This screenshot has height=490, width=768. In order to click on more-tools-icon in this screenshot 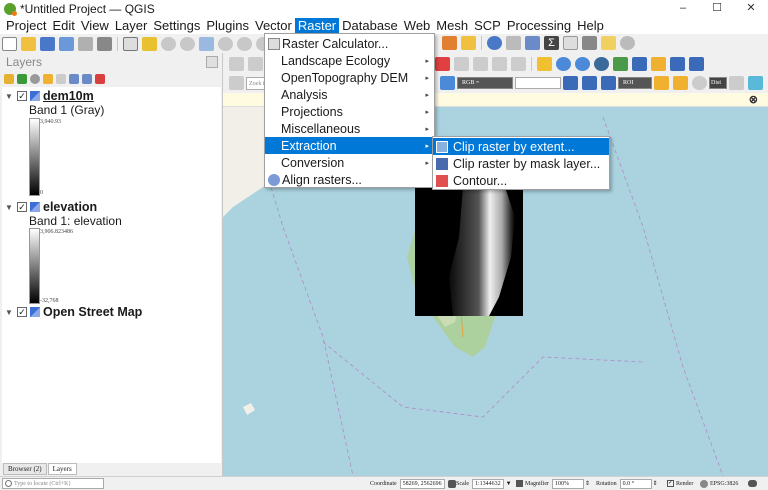, I will do `click(627, 43)`.